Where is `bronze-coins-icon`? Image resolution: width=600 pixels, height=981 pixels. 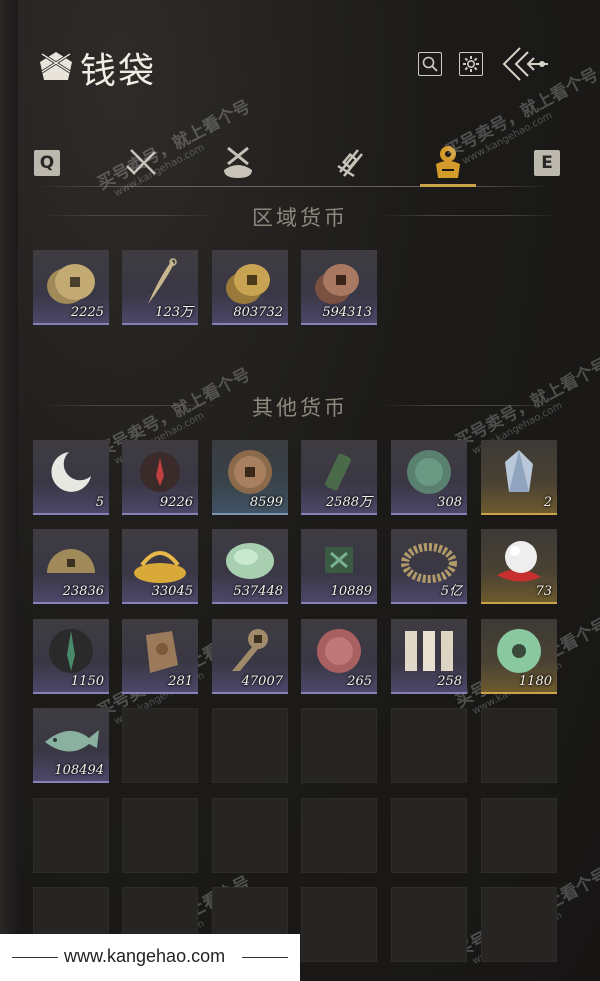
bronze-coins-icon is located at coordinates (337, 284).